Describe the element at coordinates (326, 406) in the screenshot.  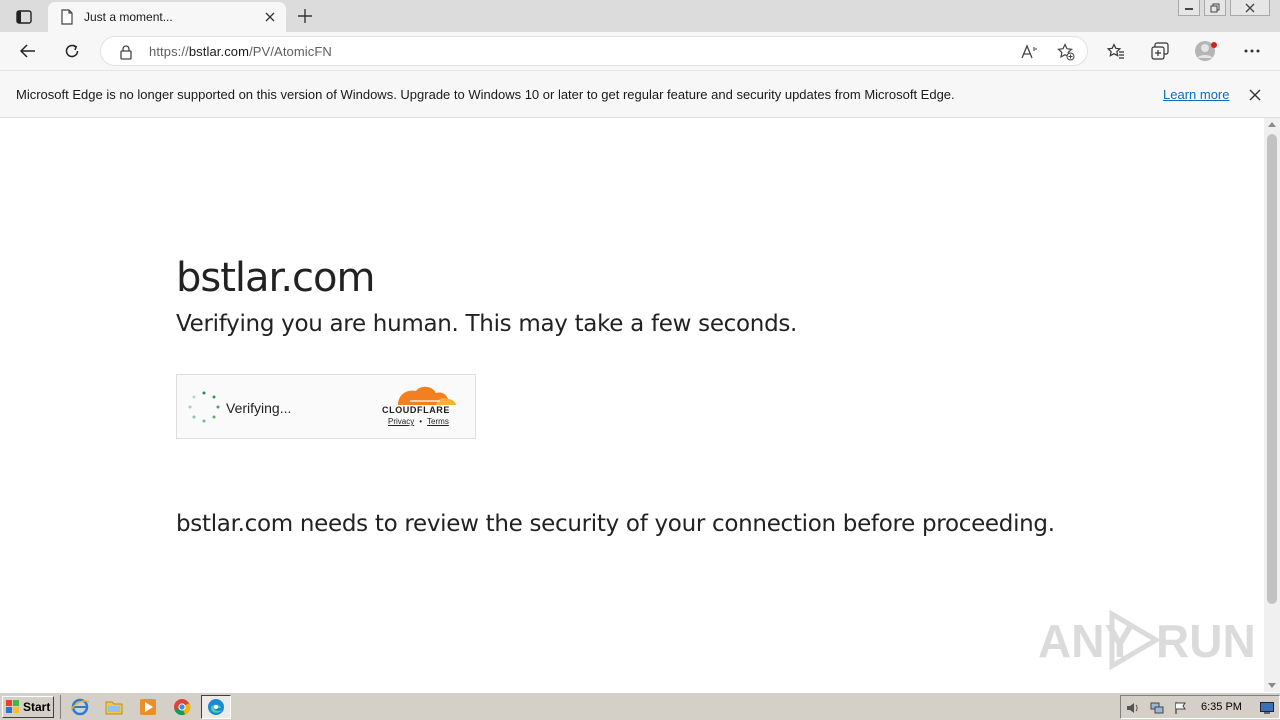
I see `cloudflare-challenge-widget: Verifying... CLOUDFLARE Privacy • Terms` at that location.